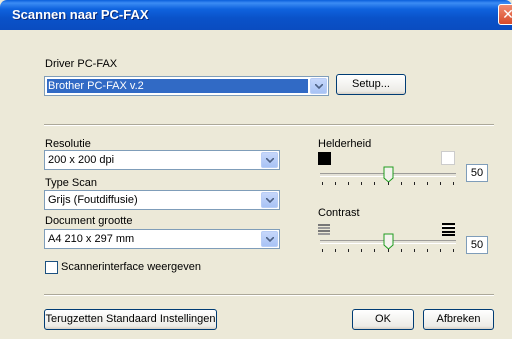 The image size is (512, 339). What do you see at coordinates (93, 200) in the screenshot?
I see `scan-type-value: Grijs (Foutdiffusie)` at bounding box center [93, 200].